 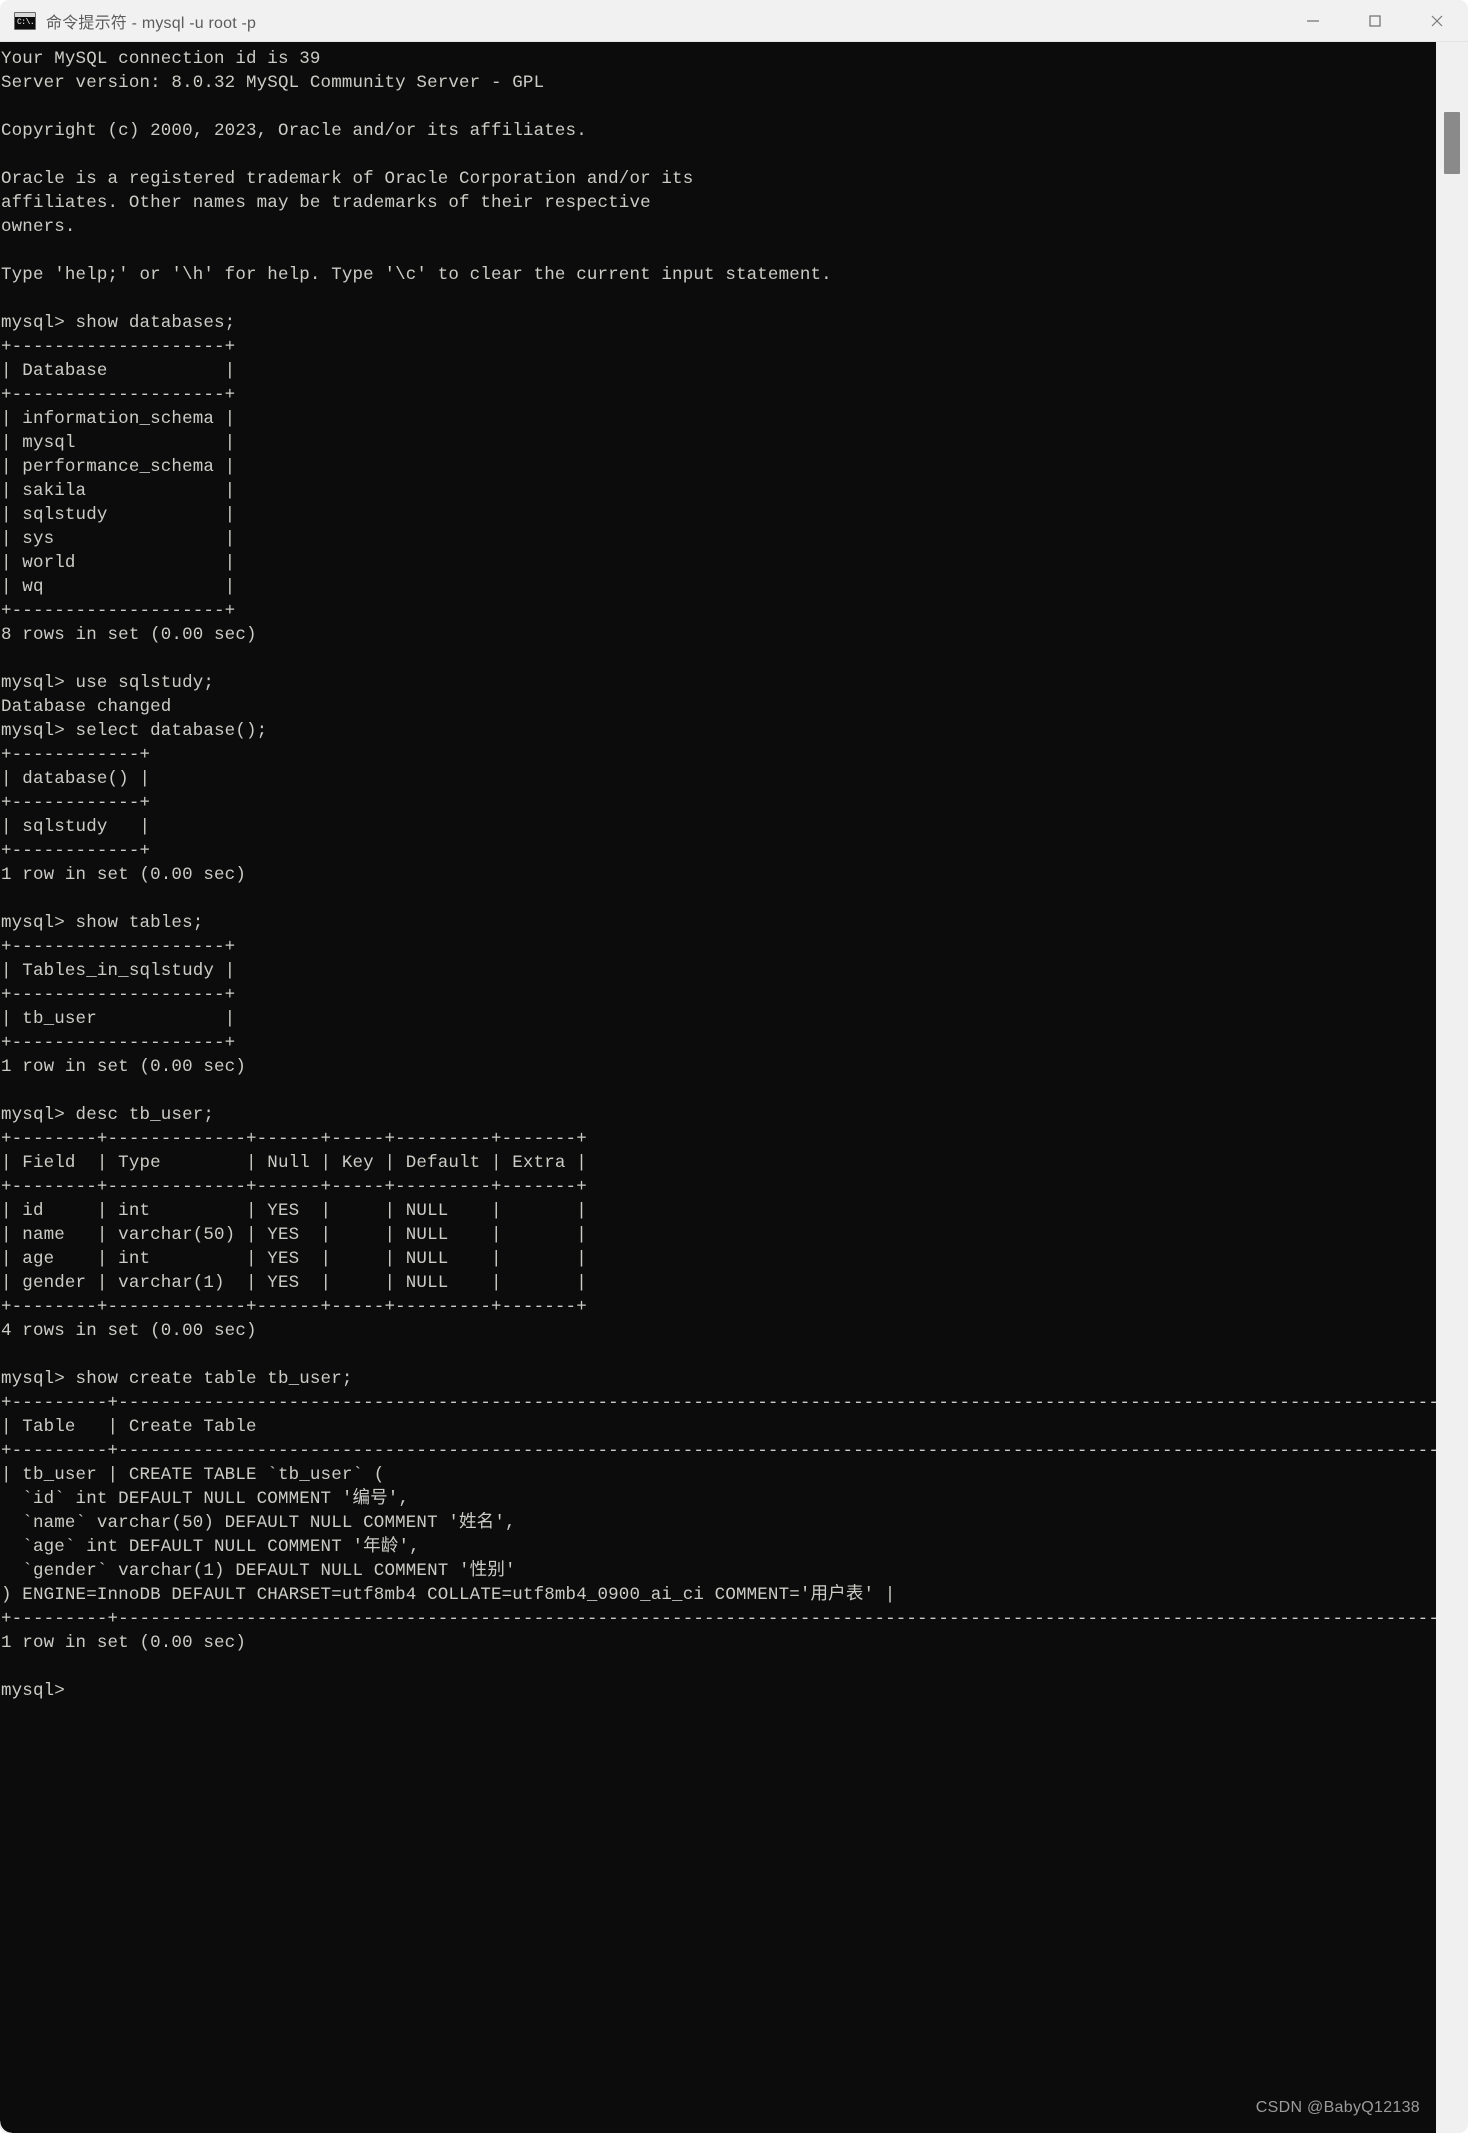 I want to click on close-button, so click(x=1437, y=21).